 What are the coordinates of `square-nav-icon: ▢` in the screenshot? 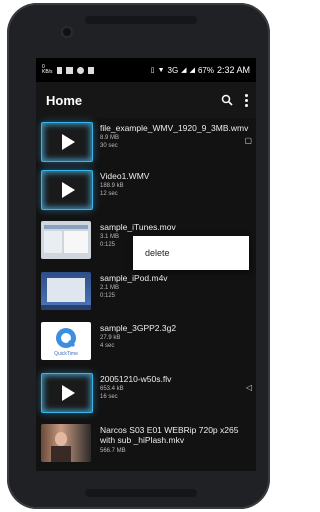 It's located at (248, 140).